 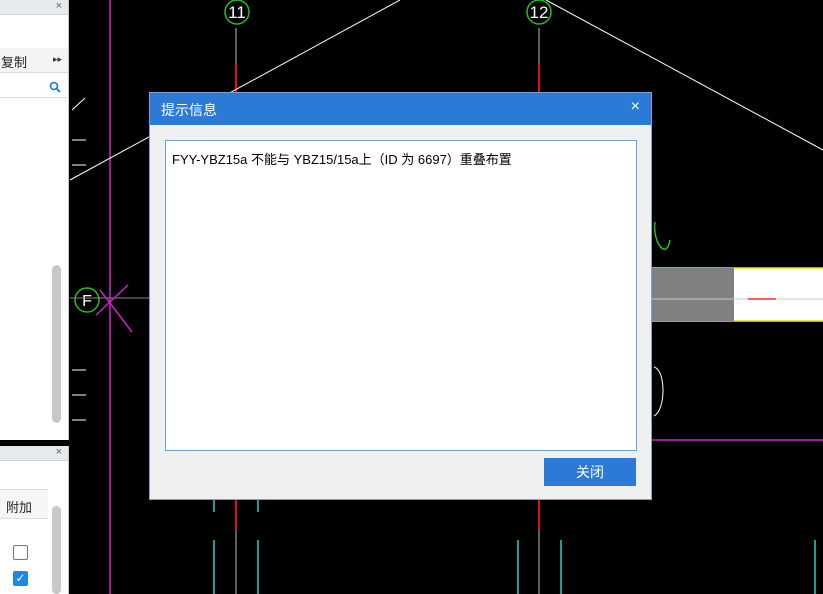 I want to click on axis-label-f: F, so click(x=87, y=301).